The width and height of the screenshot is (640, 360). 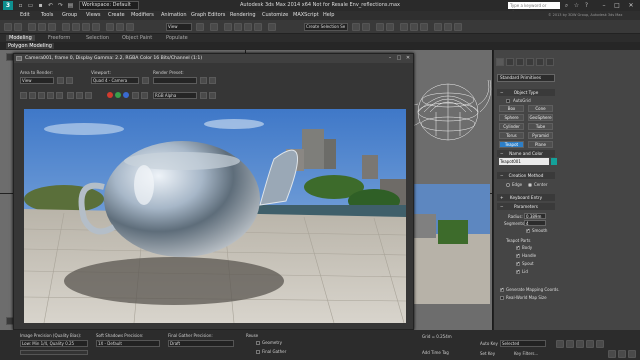 I want to click on track-bar-icon, so click(x=70, y=95).